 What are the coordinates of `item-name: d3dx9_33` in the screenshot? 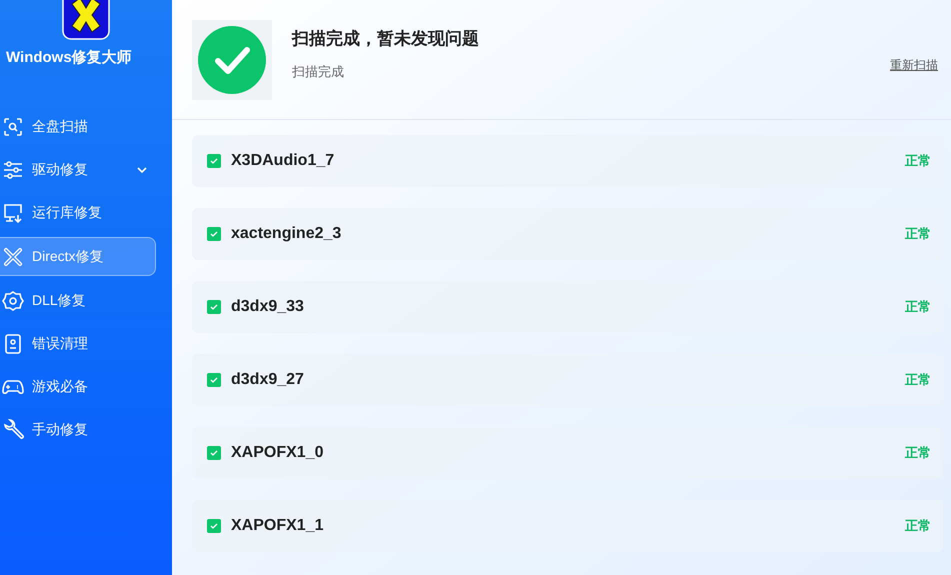 It's located at (267, 307).